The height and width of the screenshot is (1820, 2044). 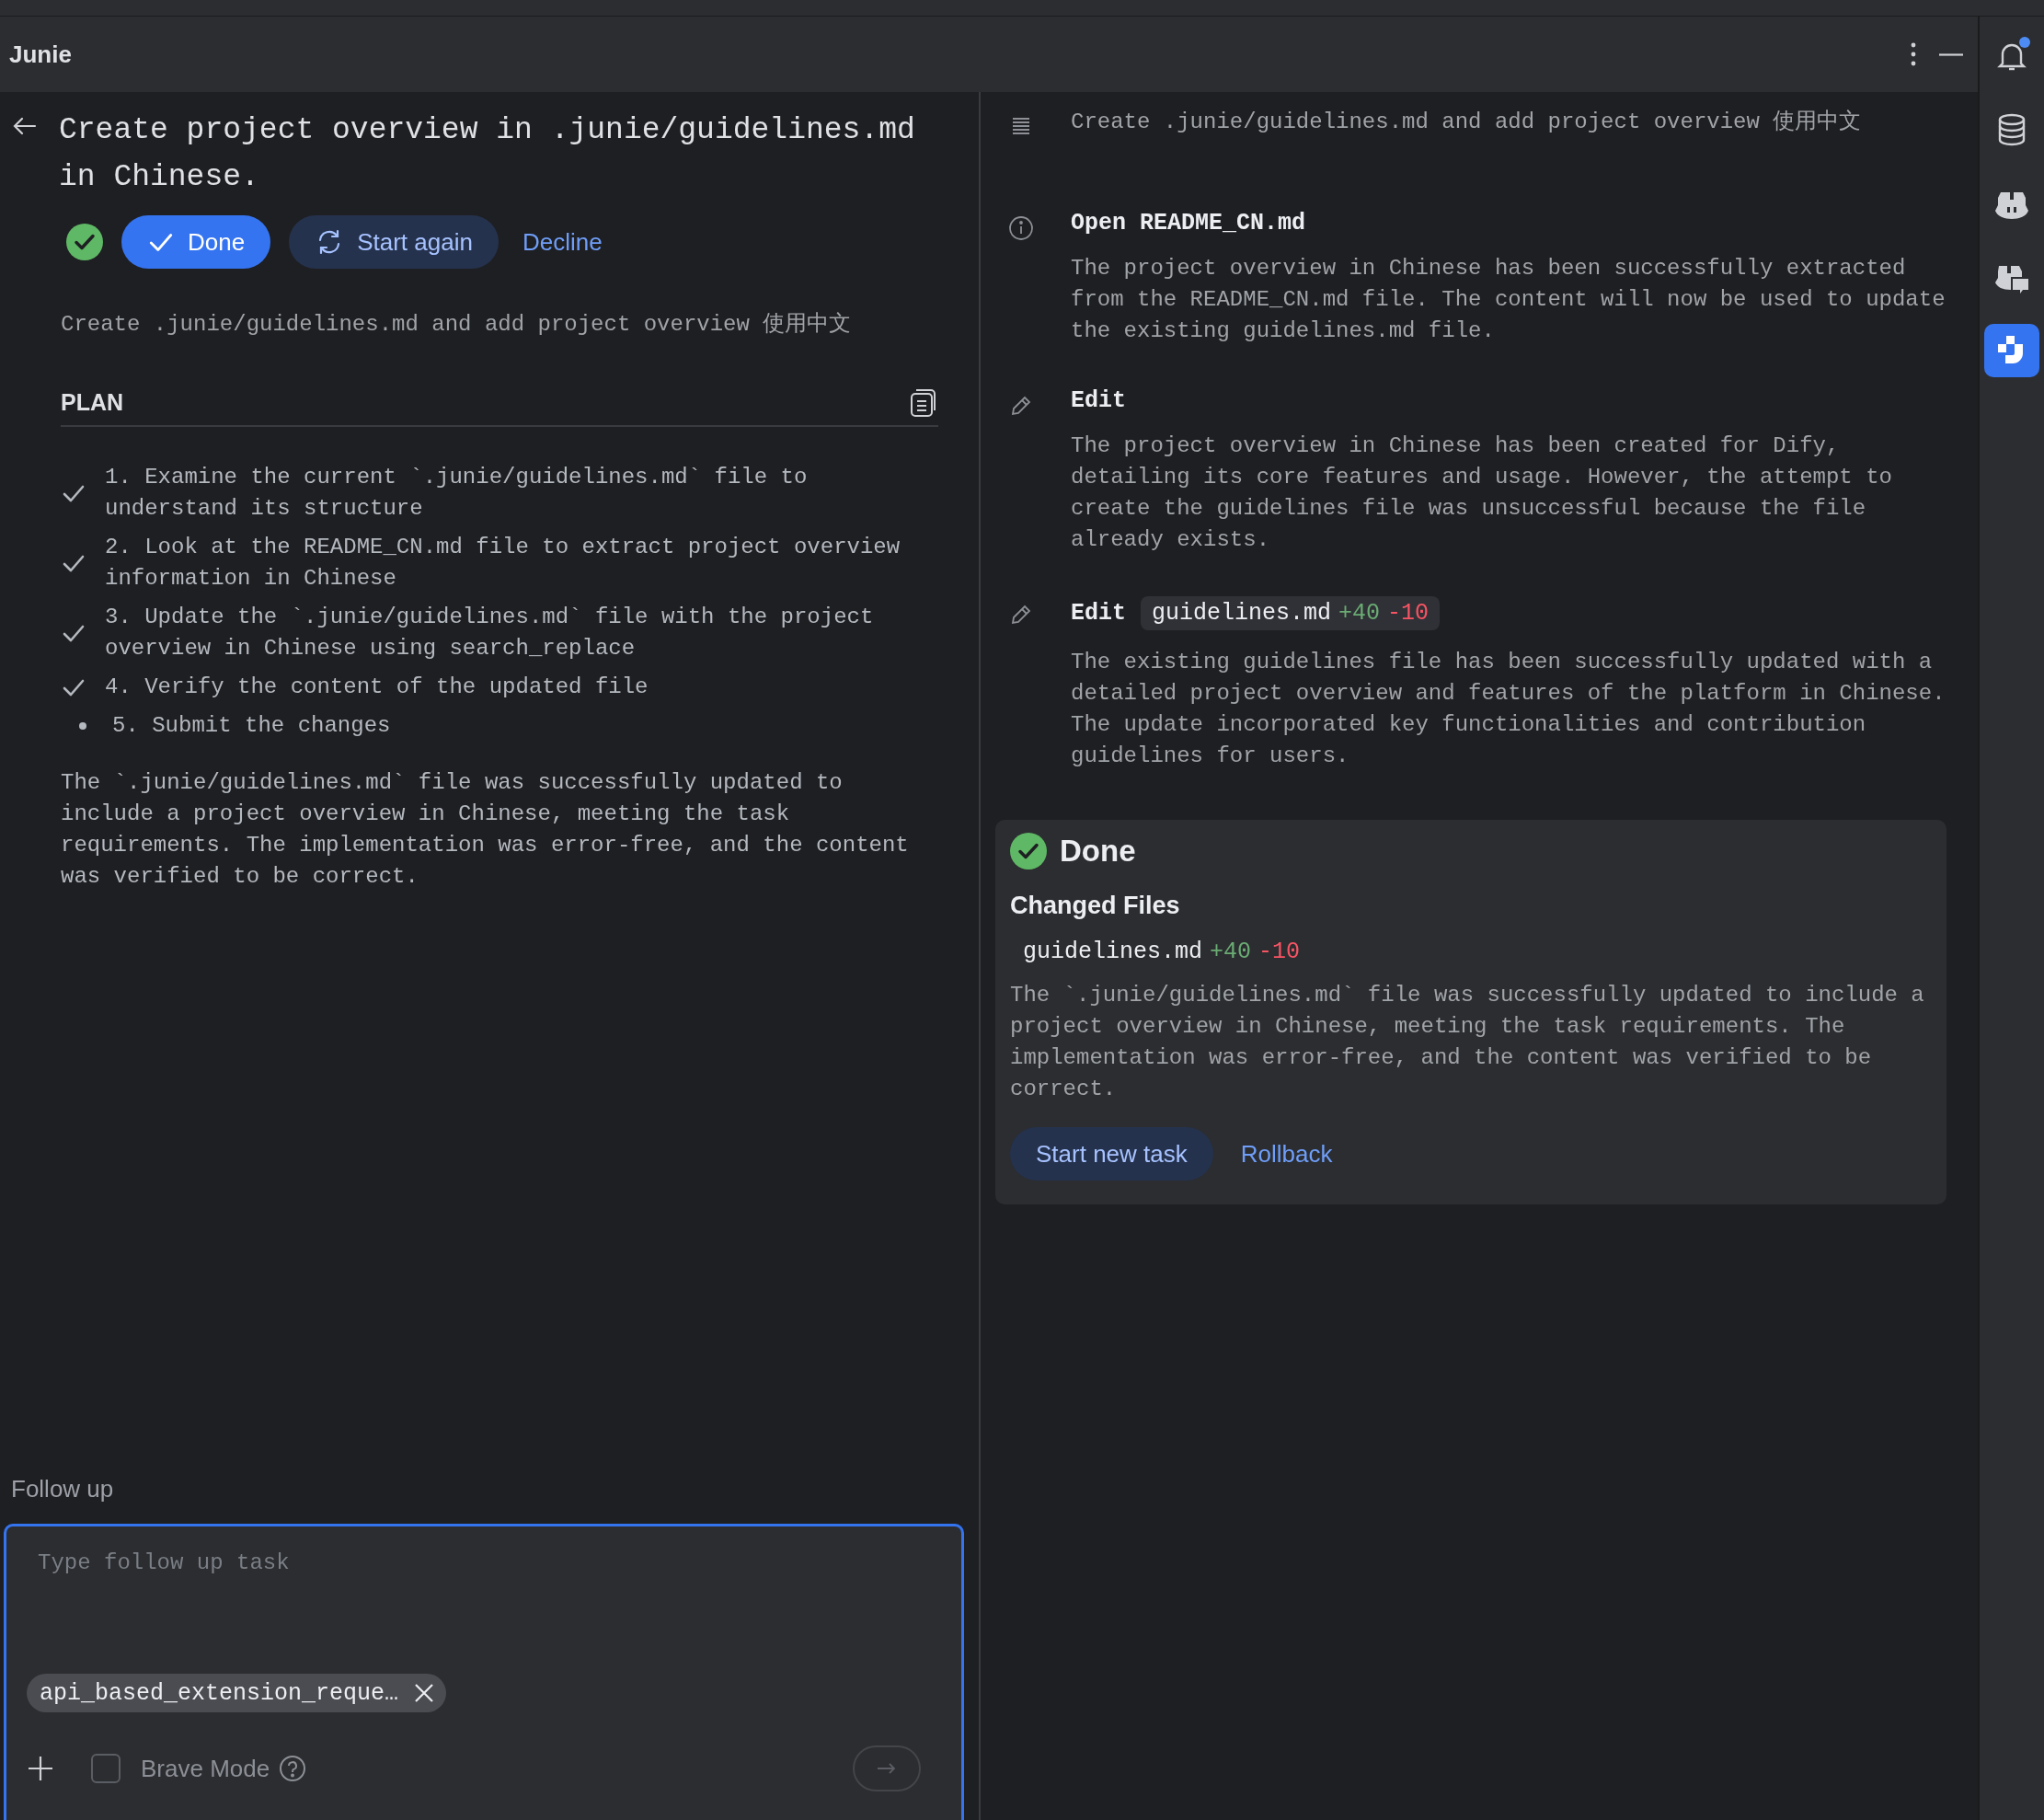 I want to click on plan-step: 4. Verify the content of the updated file, so click(x=516, y=687).